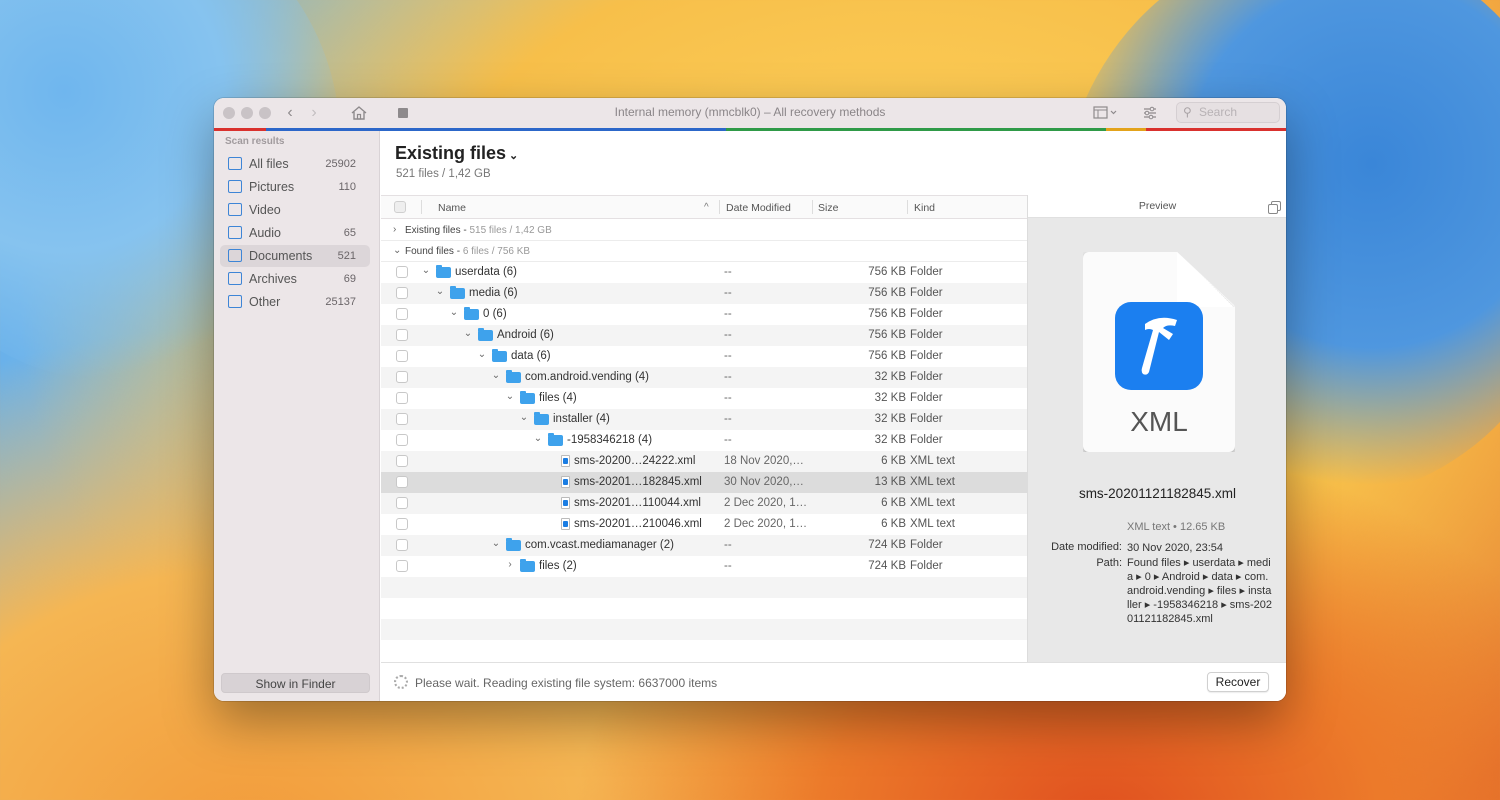 The height and width of the screenshot is (800, 1500). I want to click on table-row: ⌄ Android (6) -- 756 KB Folder, so click(704, 335).